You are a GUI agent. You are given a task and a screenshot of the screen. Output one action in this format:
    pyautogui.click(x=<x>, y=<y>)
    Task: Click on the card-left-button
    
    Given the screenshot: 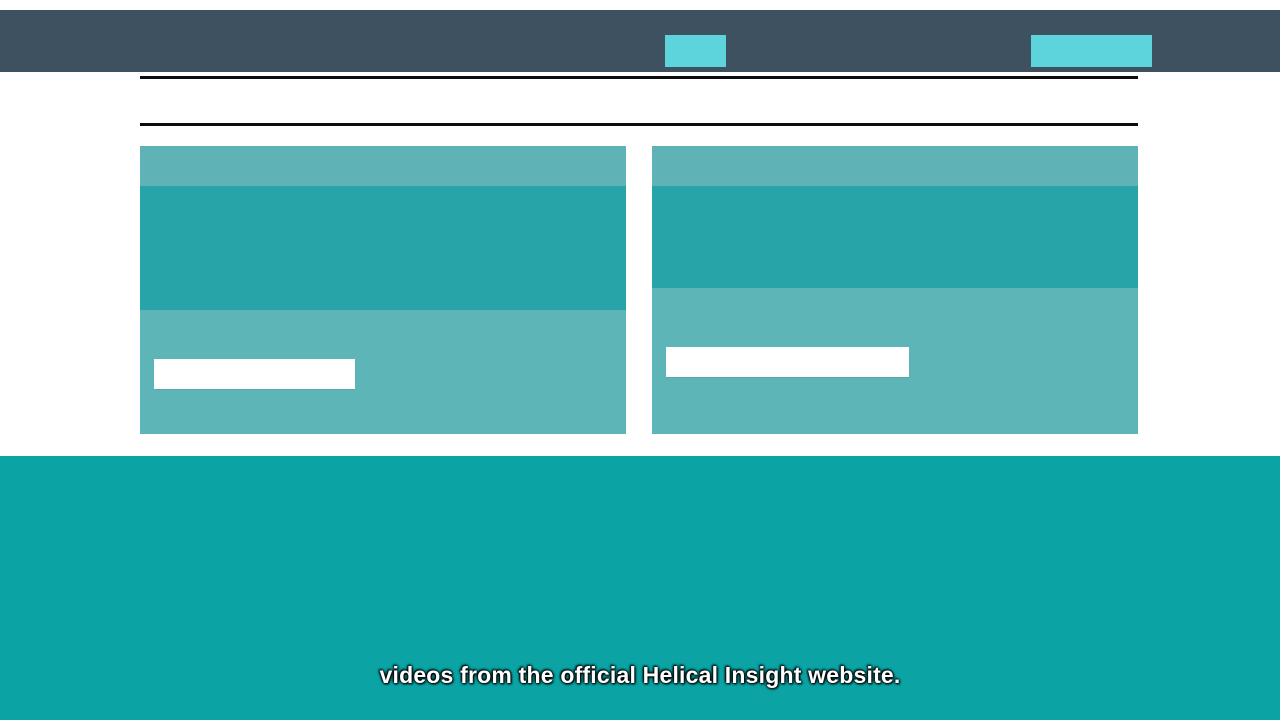 What is the action you would take?
    pyautogui.click(x=254, y=374)
    